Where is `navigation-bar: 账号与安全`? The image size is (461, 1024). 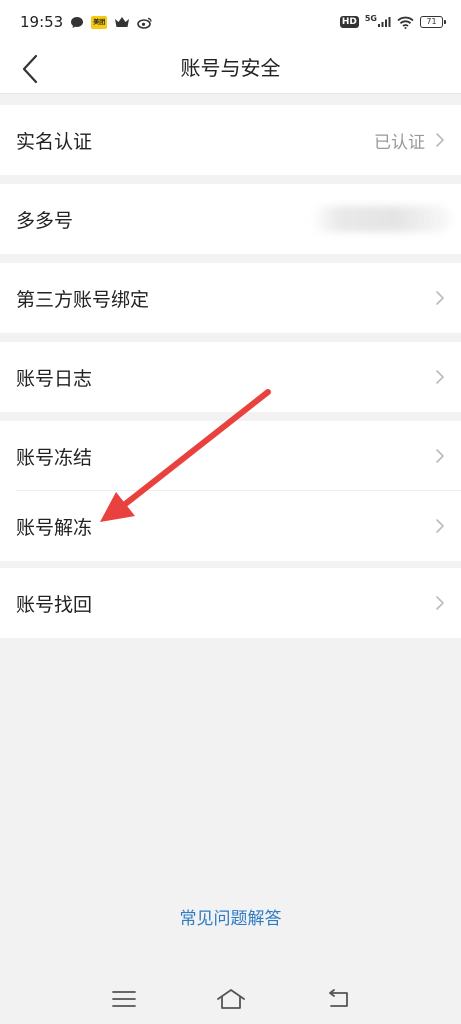 navigation-bar: 账号与安全 is located at coordinates (230, 69).